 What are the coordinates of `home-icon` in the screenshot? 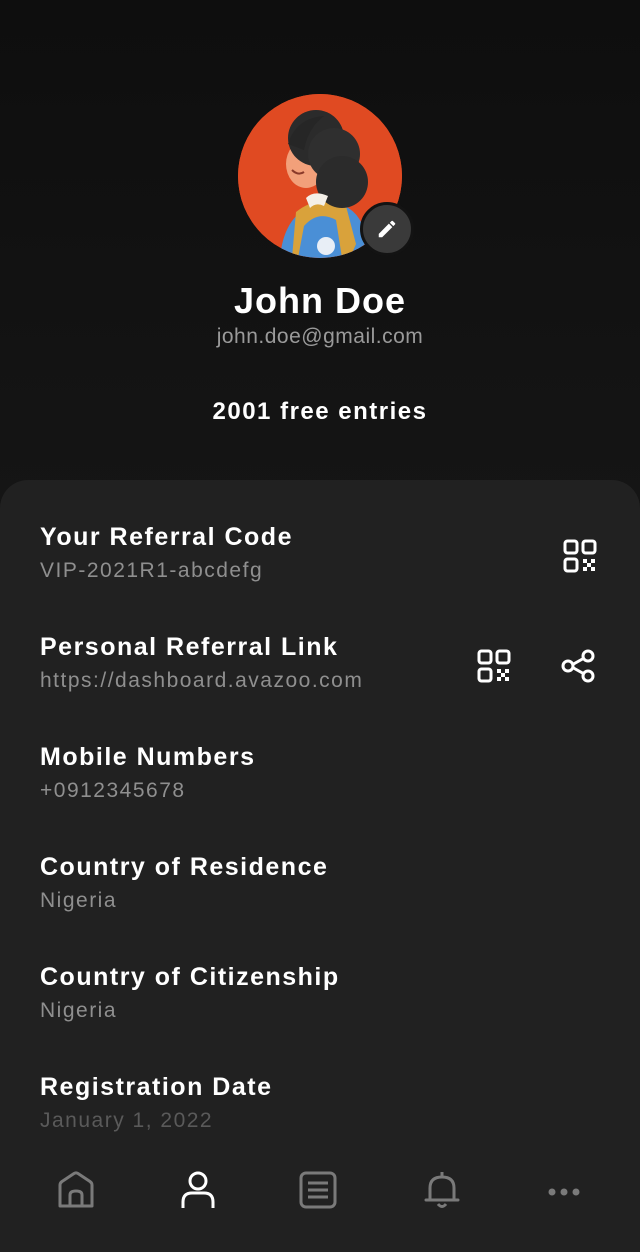 It's located at (76, 1189).